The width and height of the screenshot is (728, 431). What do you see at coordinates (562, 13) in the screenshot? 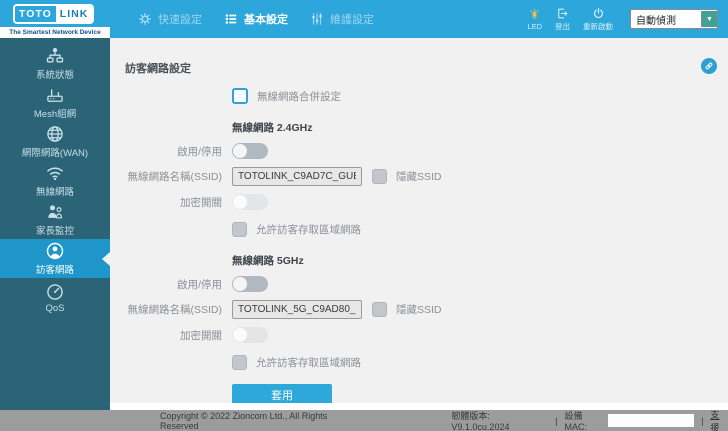
I see `logout-icon` at bounding box center [562, 13].